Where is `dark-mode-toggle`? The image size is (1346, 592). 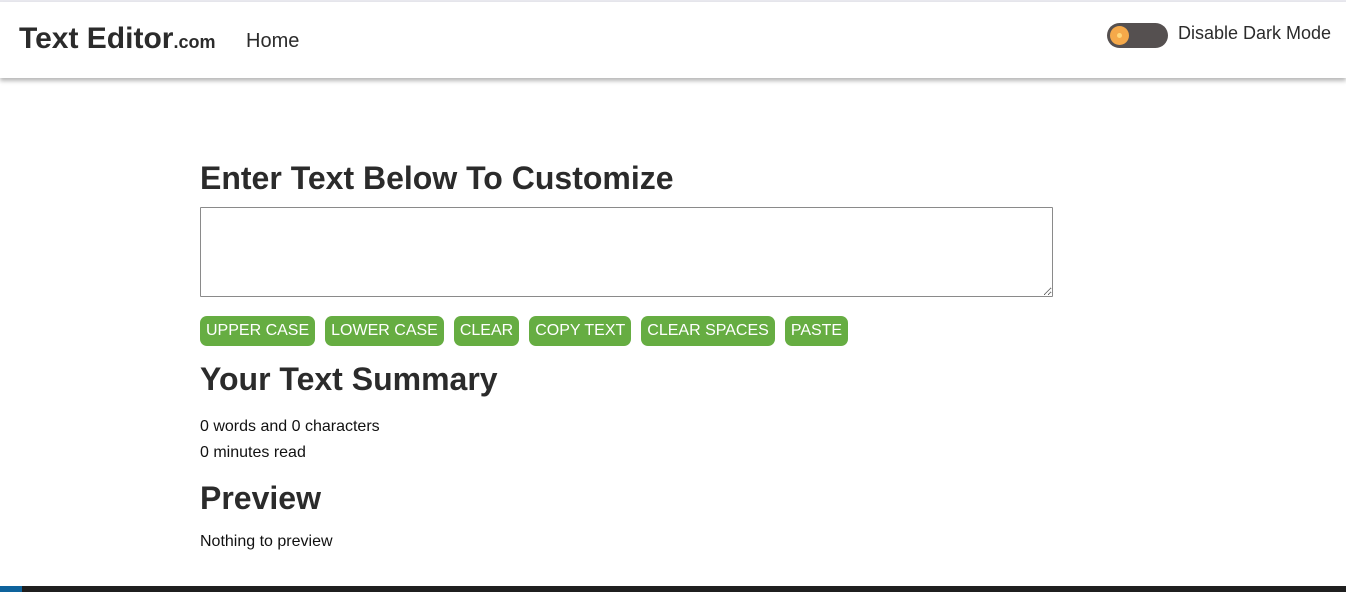 dark-mode-toggle is located at coordinates (1137, 35).